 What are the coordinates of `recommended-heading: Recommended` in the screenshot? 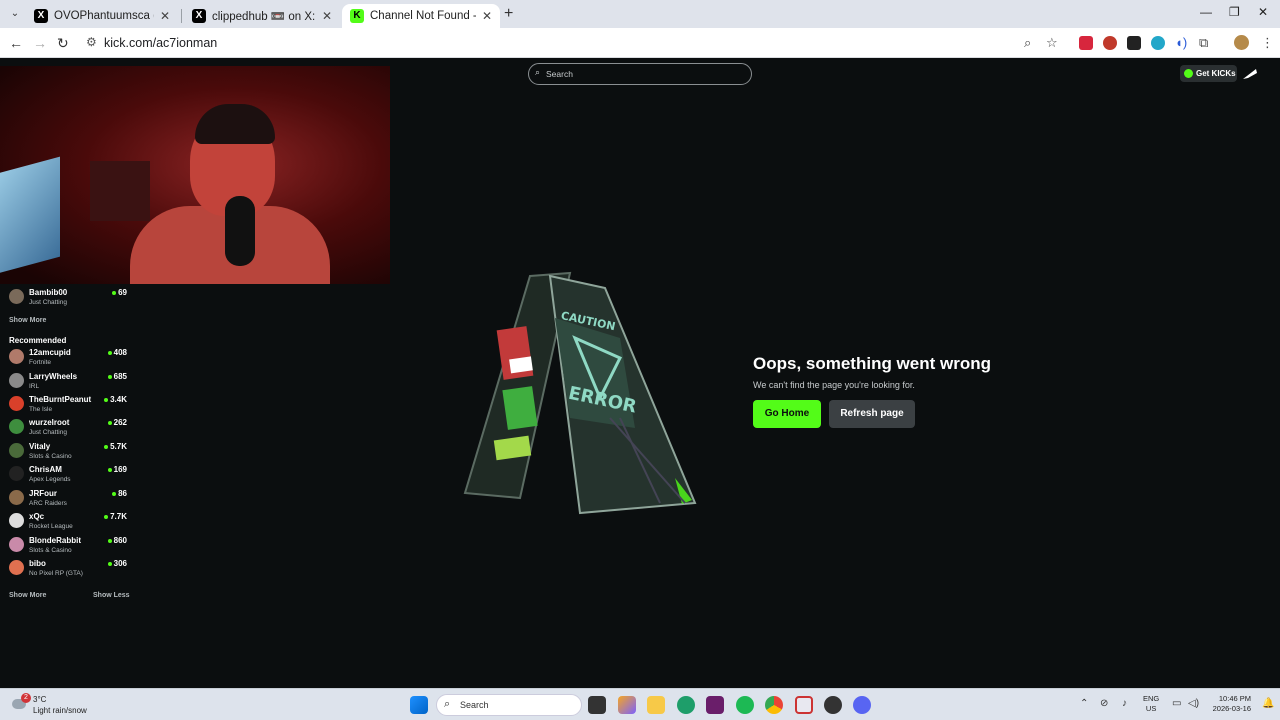 It's located at (38, 340).